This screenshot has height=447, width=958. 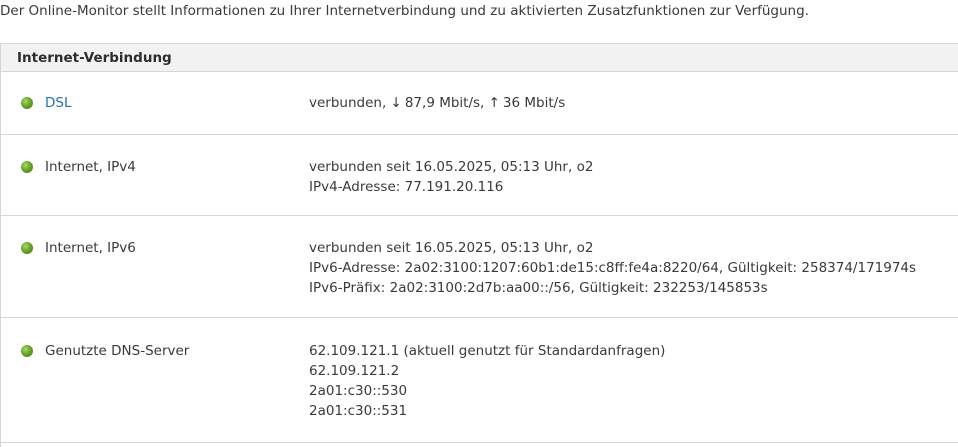 What do you see at coordinates (58, 103) in the screenshot?
I see `dsl-link: DSL` at bounding box center [58, 103].